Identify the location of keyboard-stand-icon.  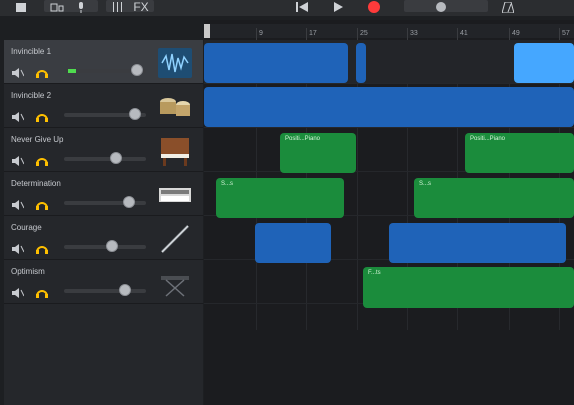
(175, 283).